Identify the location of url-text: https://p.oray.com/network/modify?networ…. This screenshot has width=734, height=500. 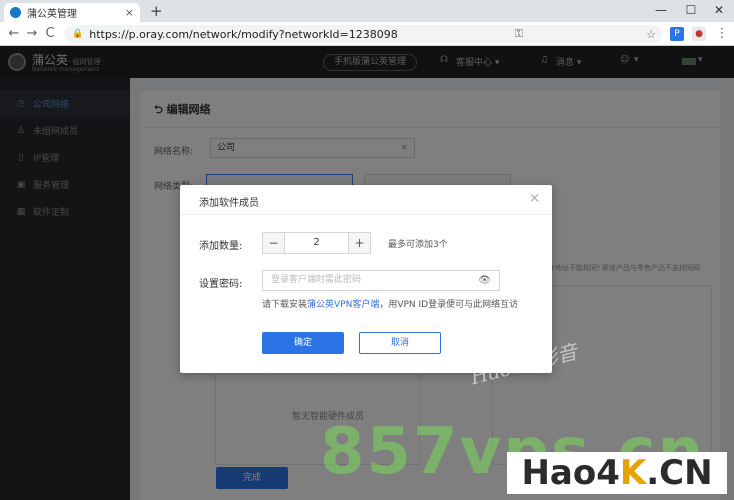
(243, 34).